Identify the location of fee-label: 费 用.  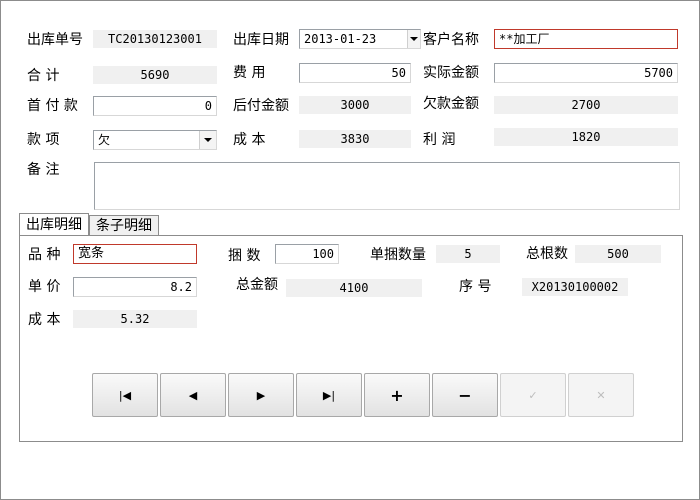
(249, 73).